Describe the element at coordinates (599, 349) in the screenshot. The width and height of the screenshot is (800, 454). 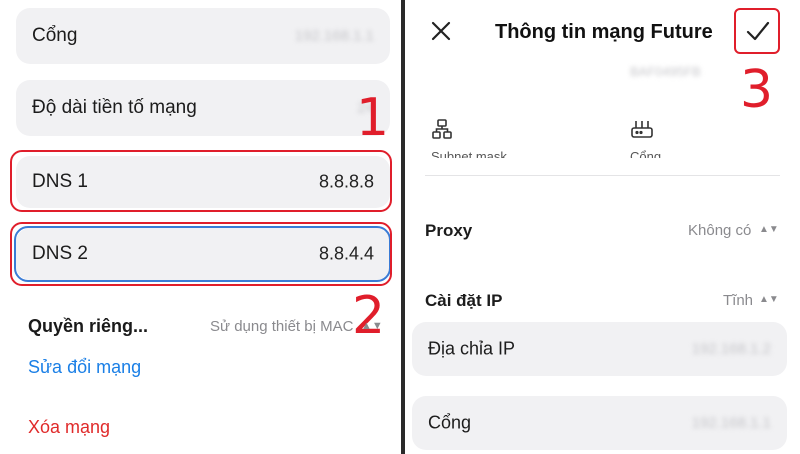
I see `ip-address-field: Địa chỉa IP 192.168.1.2` at that location.